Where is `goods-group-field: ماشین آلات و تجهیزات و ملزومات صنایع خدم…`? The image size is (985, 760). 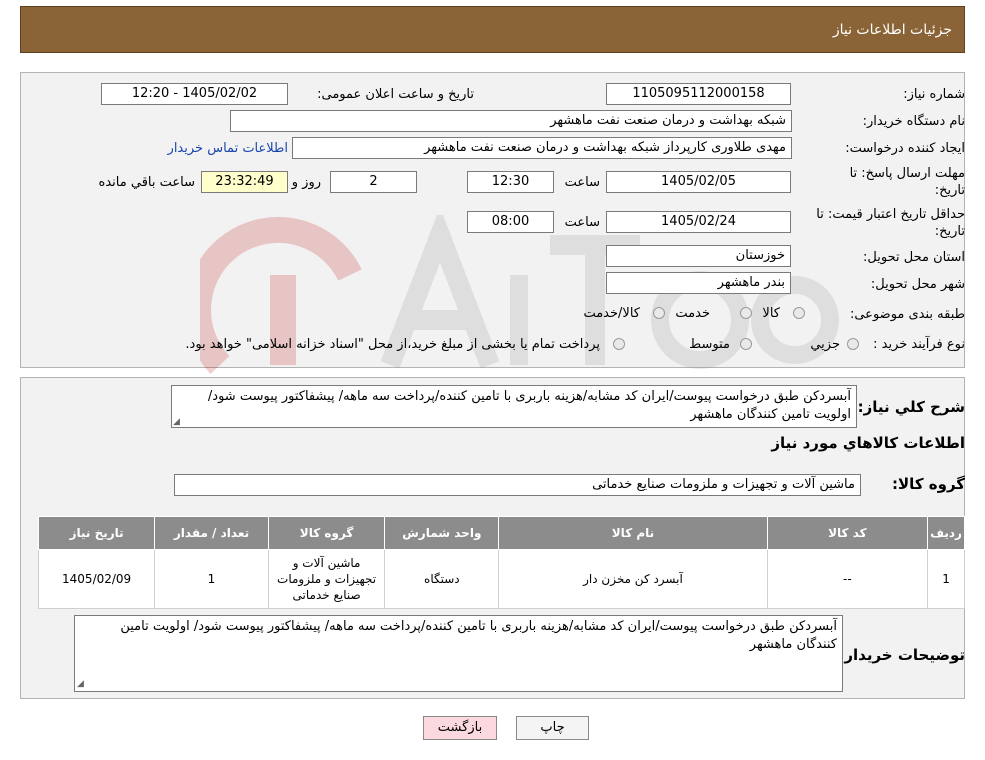
goods-group-field: ماشین آلات و تجهیزات و ملزومات صنایع خدم… is located at coordinates (517, 485).